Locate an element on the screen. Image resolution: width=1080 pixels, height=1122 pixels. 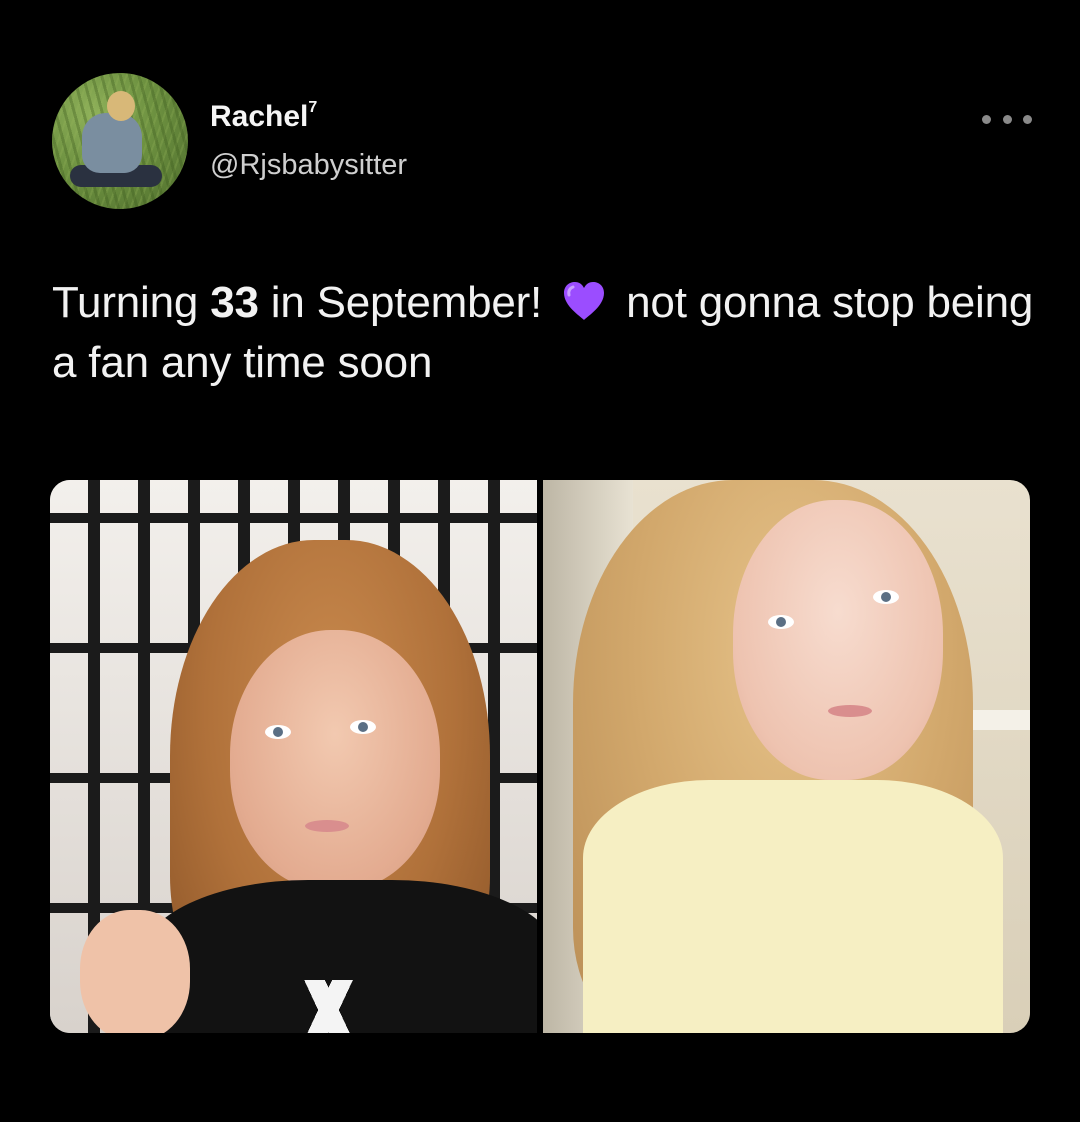
display-name: Rachel is located at coordinates (259, 116).